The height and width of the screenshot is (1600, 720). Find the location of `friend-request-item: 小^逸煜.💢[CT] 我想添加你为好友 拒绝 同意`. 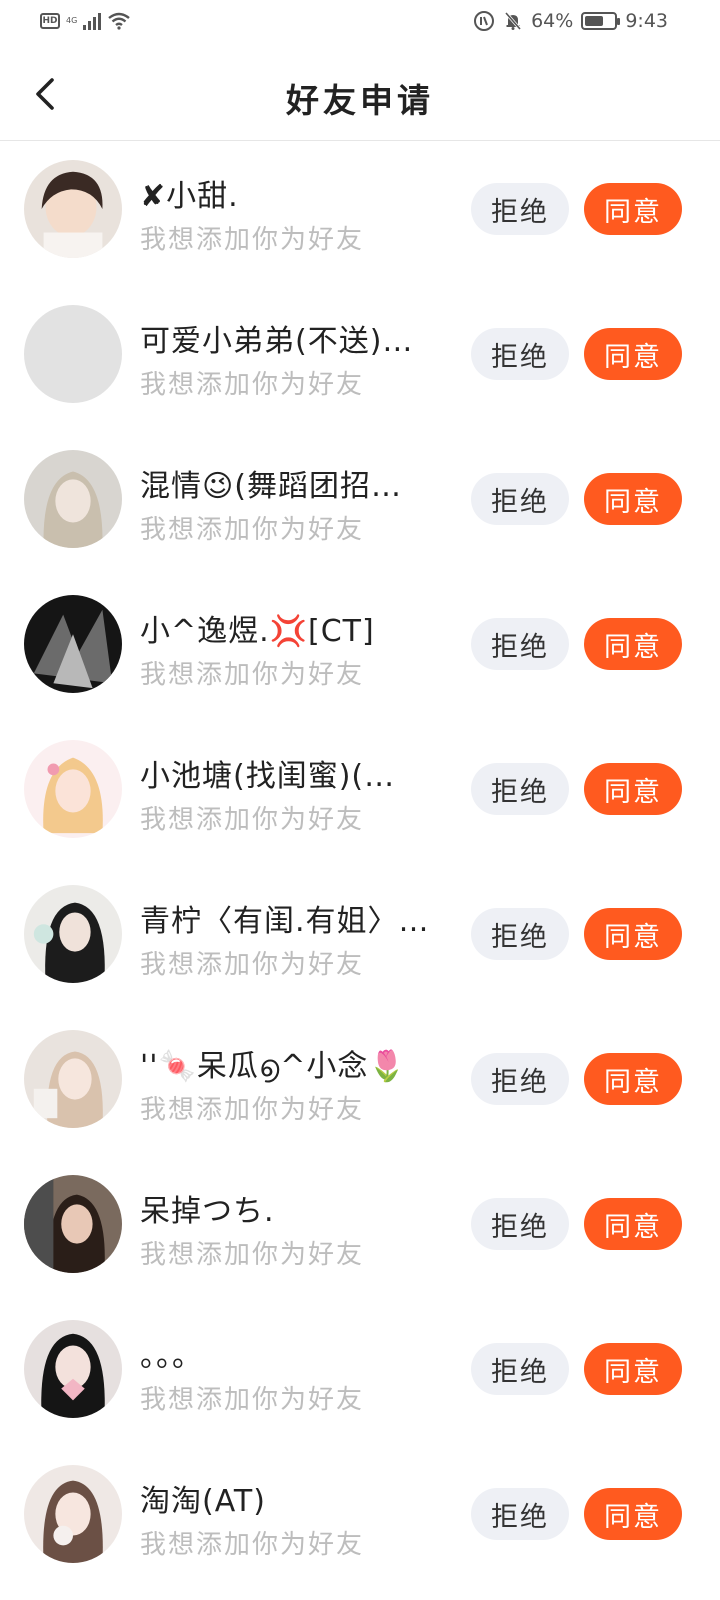

friend-request-item: 小^逸煜.💢[CT] 我想添加你为好友 拒绝 同意 is located at coordinates (360, 648).